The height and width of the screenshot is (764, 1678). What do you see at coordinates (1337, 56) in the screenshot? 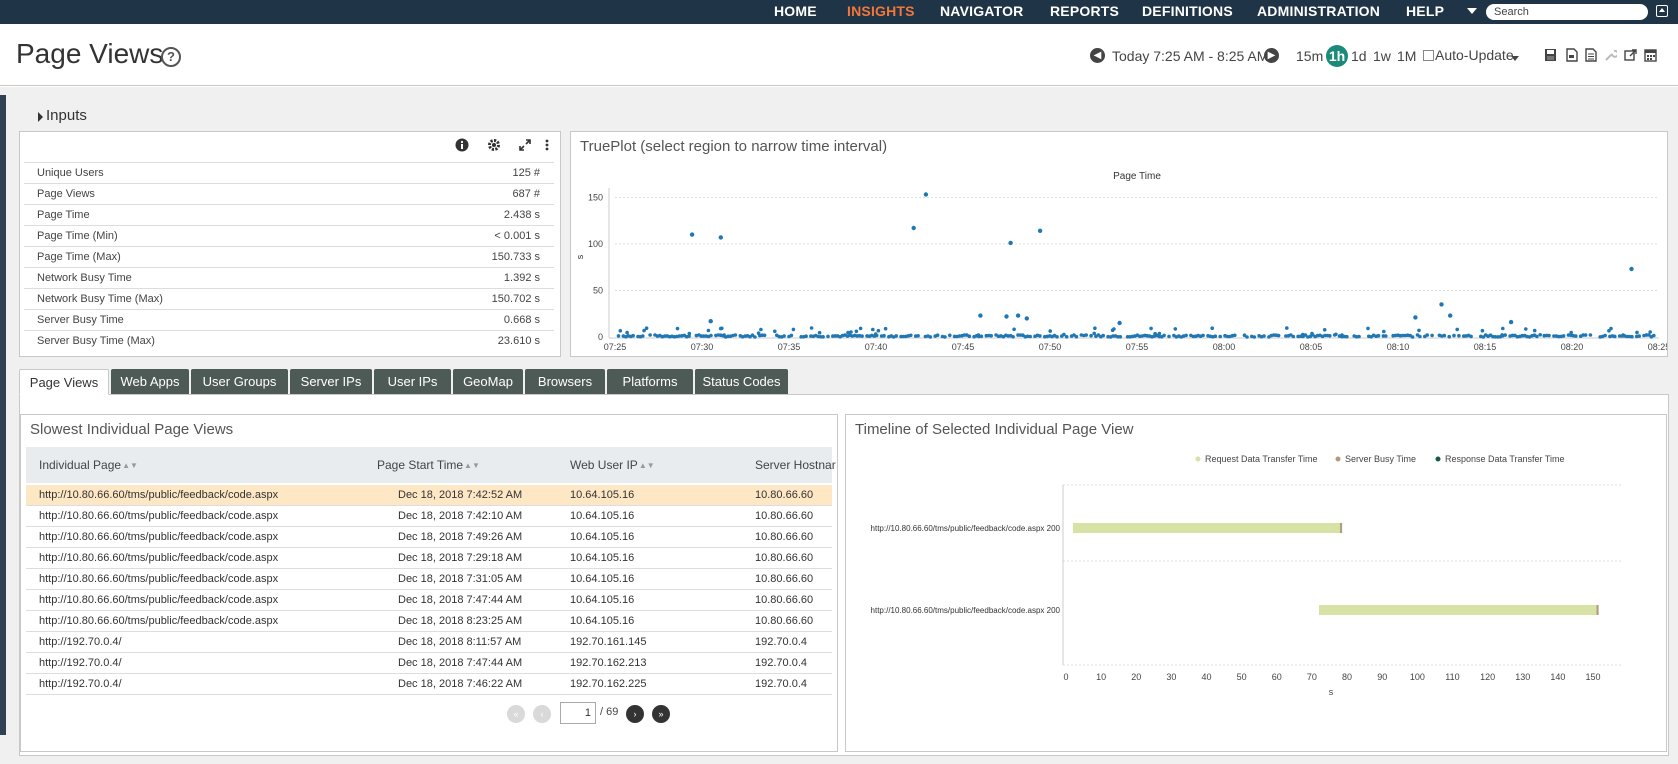
I see `range-1h: 1h` at bounding box center [1337, 56].